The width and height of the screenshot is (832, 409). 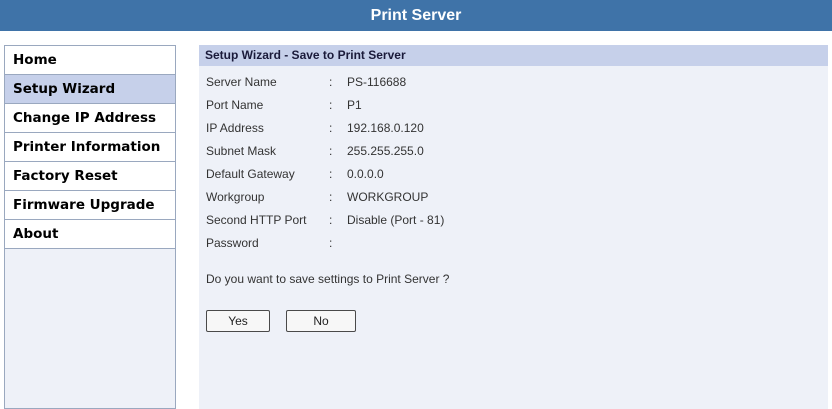 I want to click on sidebar-item-home: Home, so click(x=90, y=60).